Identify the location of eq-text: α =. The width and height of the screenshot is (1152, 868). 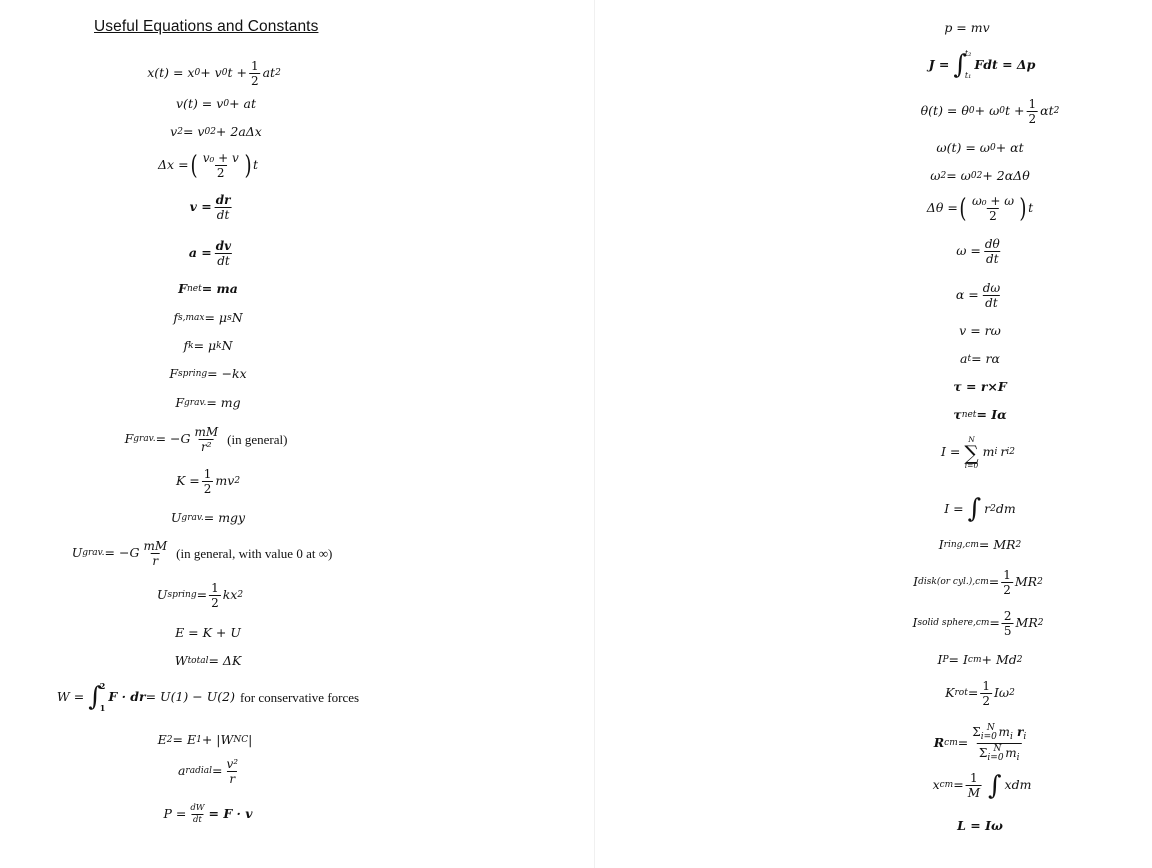
(967, 295).